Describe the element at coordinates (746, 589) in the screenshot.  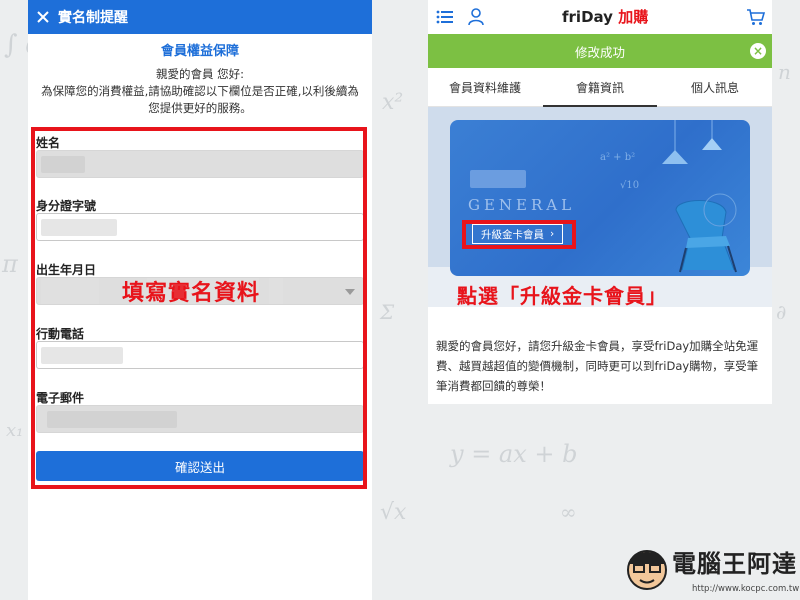
I see `watermark-url: http://www.kocpc.com.tw` at that location.